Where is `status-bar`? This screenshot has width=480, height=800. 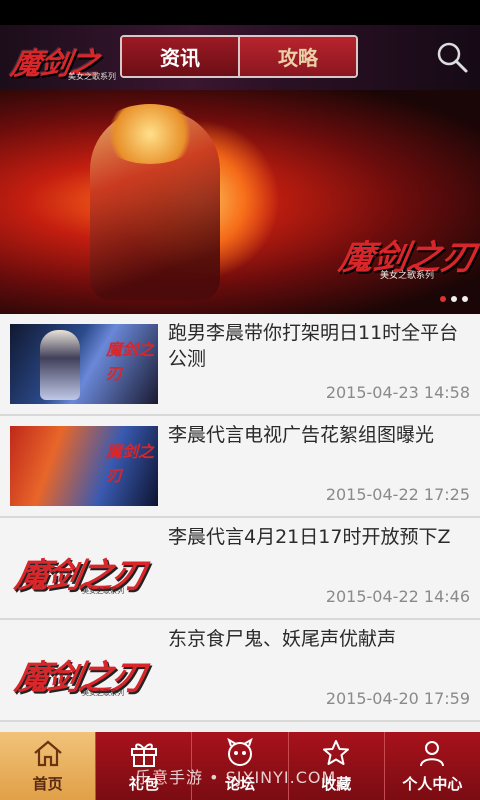
status-bar is located at coordinates (240, 12).